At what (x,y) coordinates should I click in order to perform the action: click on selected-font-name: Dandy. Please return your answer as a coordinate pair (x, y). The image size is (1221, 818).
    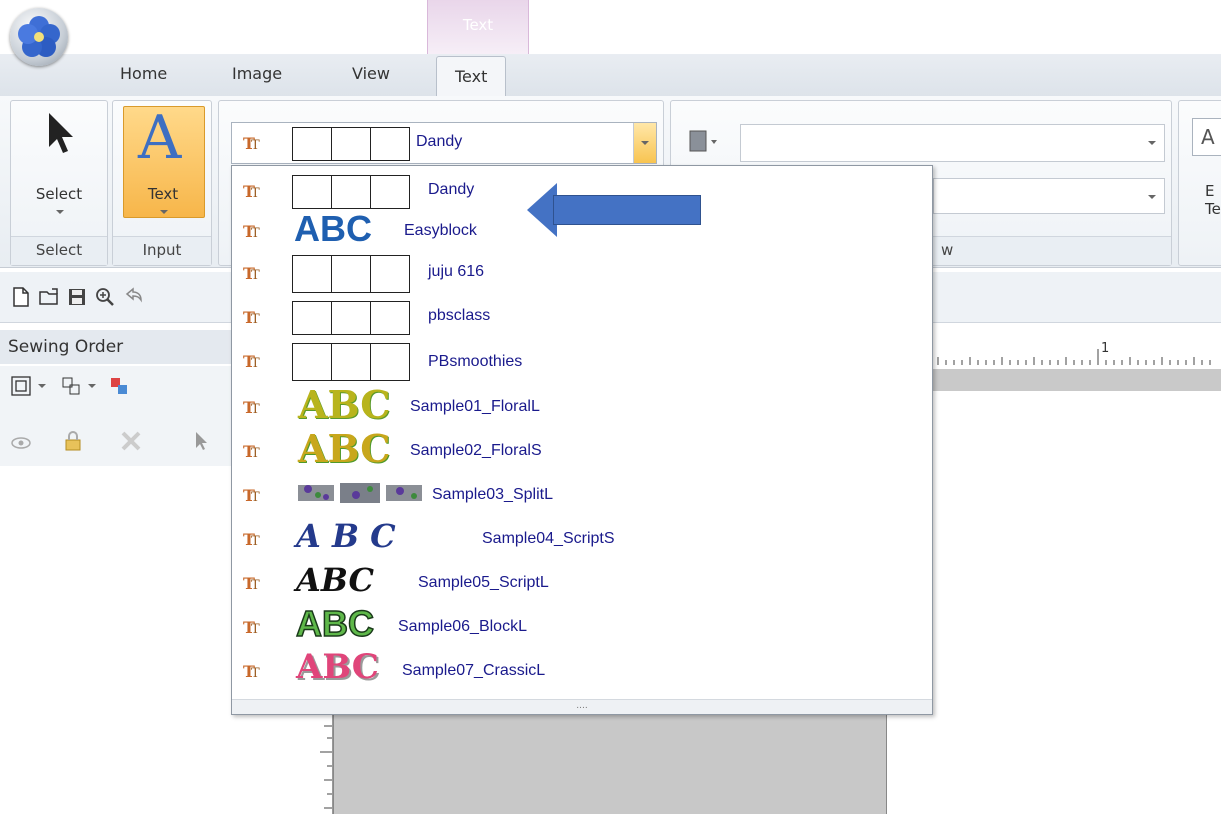
    Looking at the image, I should click on (439, 141).